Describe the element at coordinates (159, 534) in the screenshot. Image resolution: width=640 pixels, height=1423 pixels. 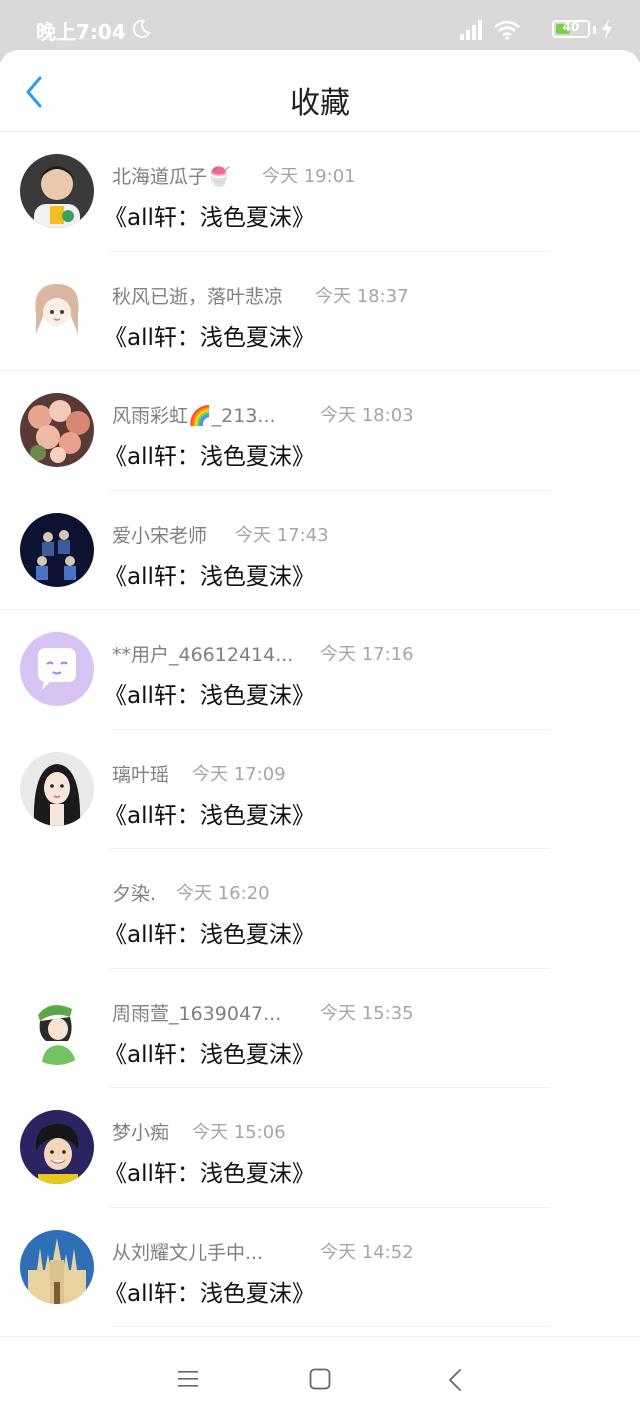
I see `username: 爱小宋老师` at that location.